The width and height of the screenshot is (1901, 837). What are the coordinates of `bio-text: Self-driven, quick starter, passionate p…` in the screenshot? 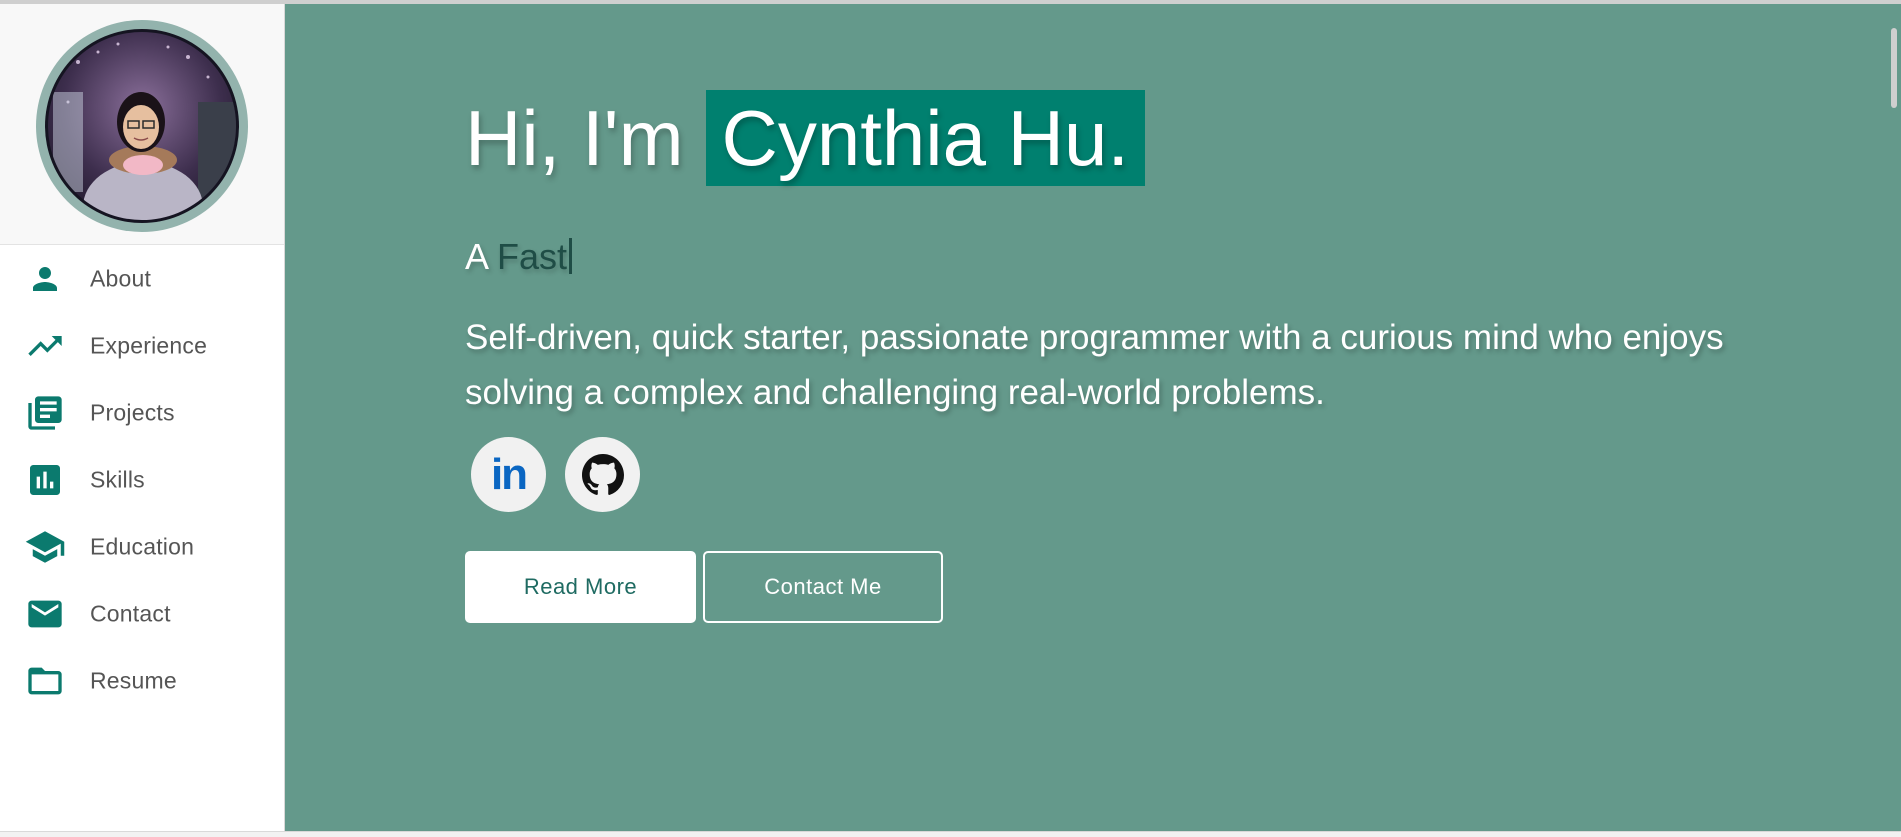 It's located at (1094, 365).